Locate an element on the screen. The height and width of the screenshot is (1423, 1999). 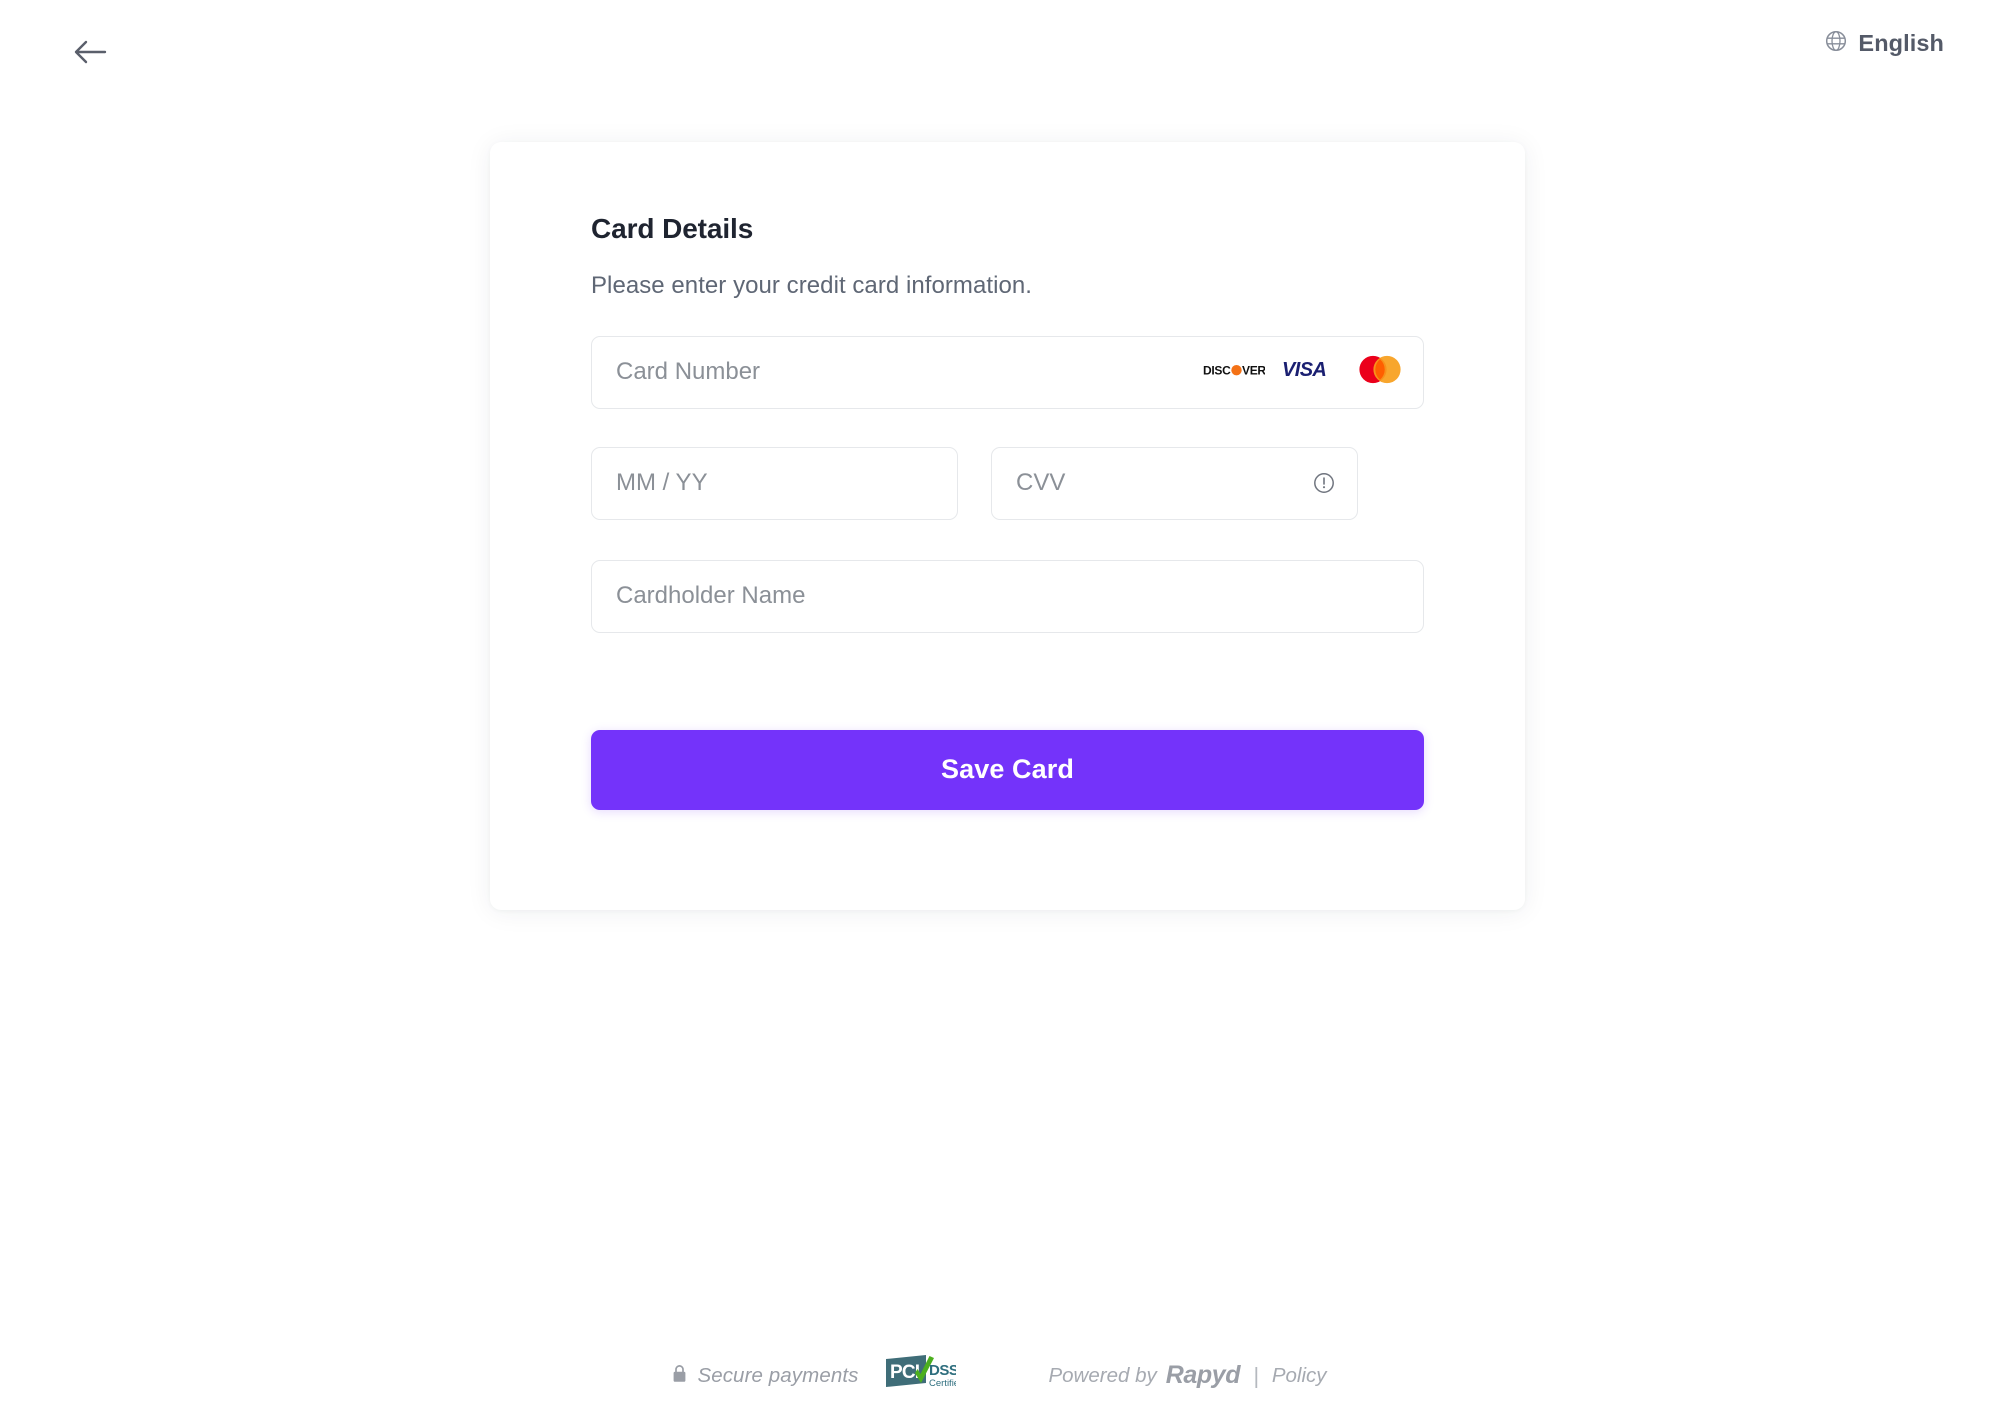
arrow-left-icon is located at coordinates (90, 52).